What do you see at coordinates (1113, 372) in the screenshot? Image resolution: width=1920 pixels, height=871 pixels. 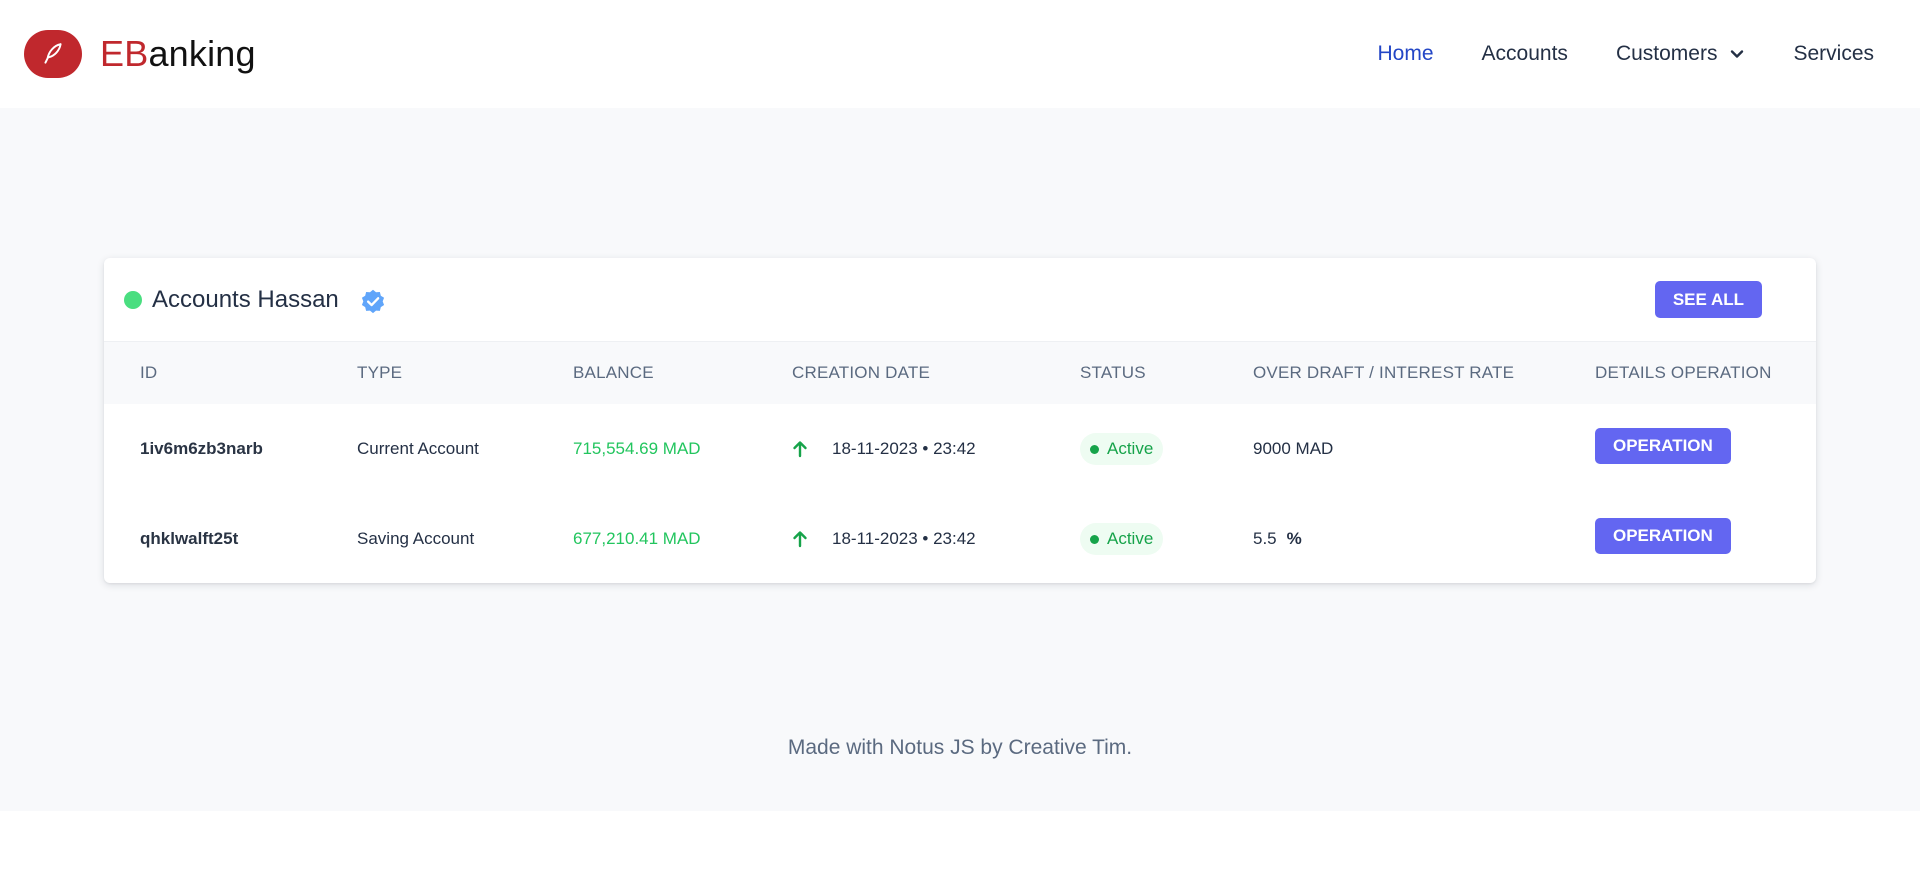 I see `col-header-status: STATUS` at bounding box center [1113, 372].